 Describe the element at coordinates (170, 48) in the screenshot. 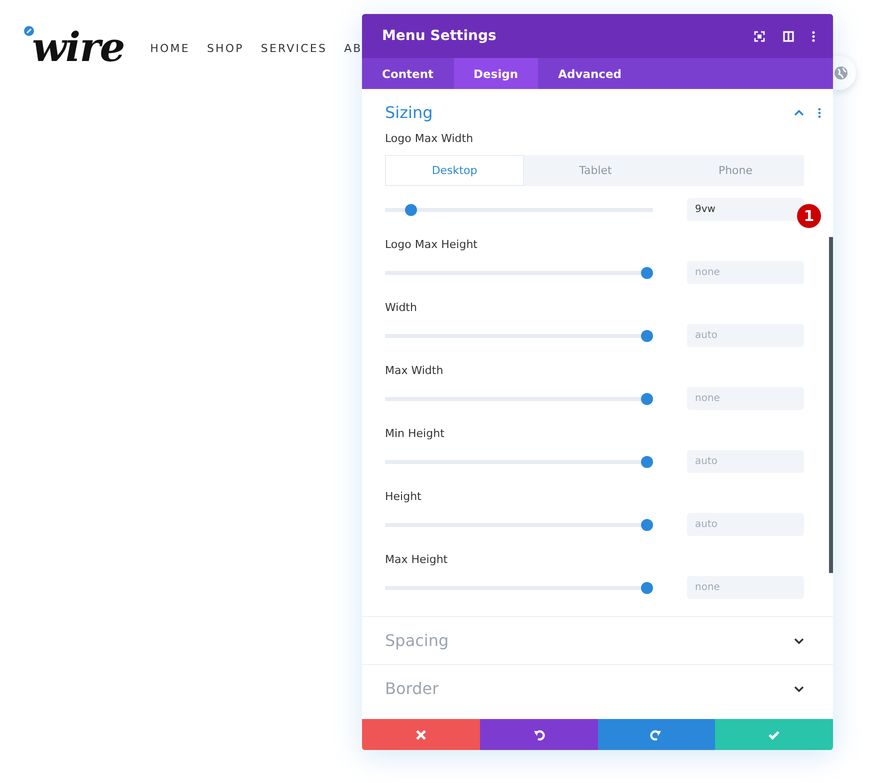

I see `nav-link: HOME` at that location.